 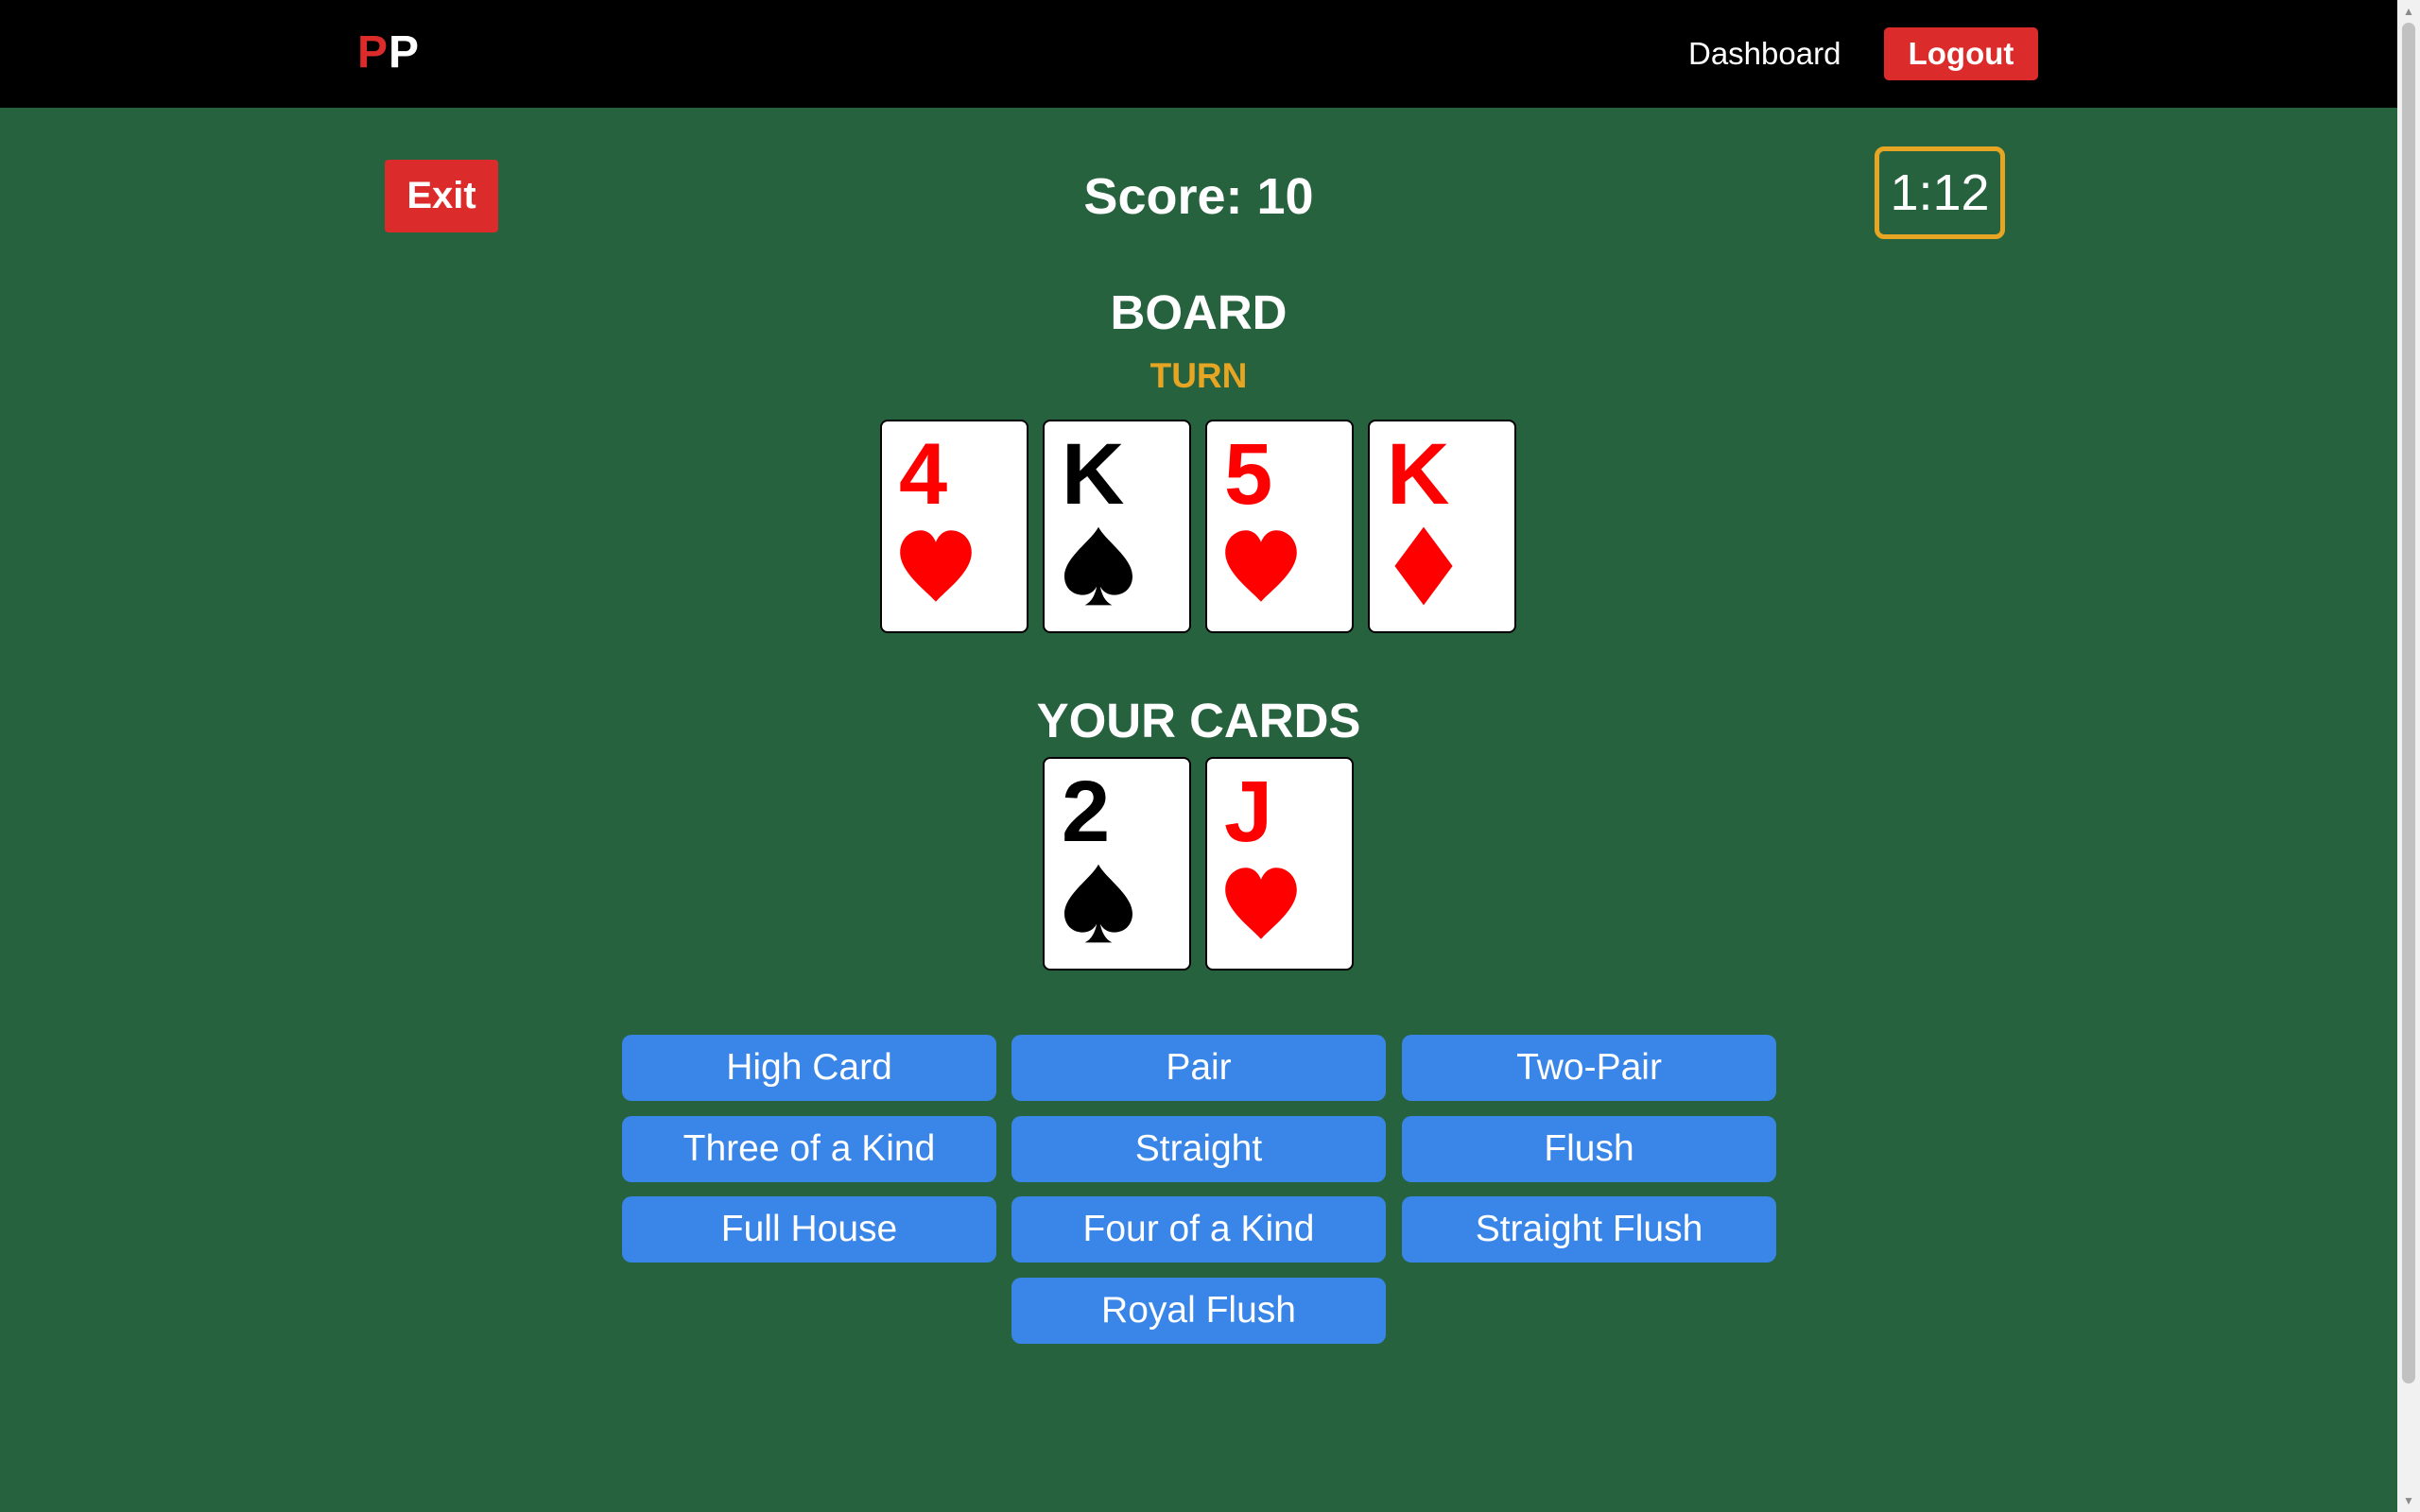 I want to click on card-rank: 5, so click(x=1248, y=474).